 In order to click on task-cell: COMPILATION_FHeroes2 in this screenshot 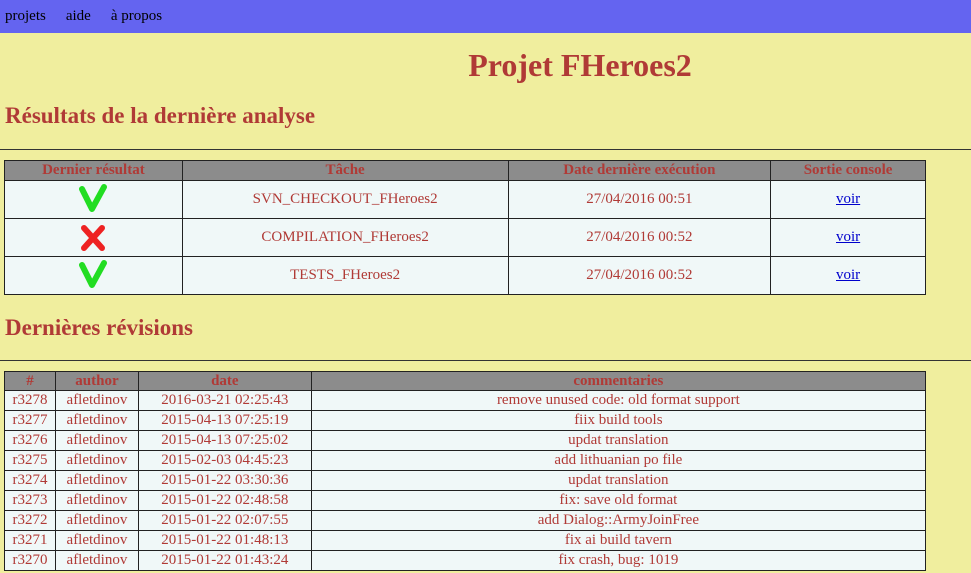, I will do `click(345, 237)`.